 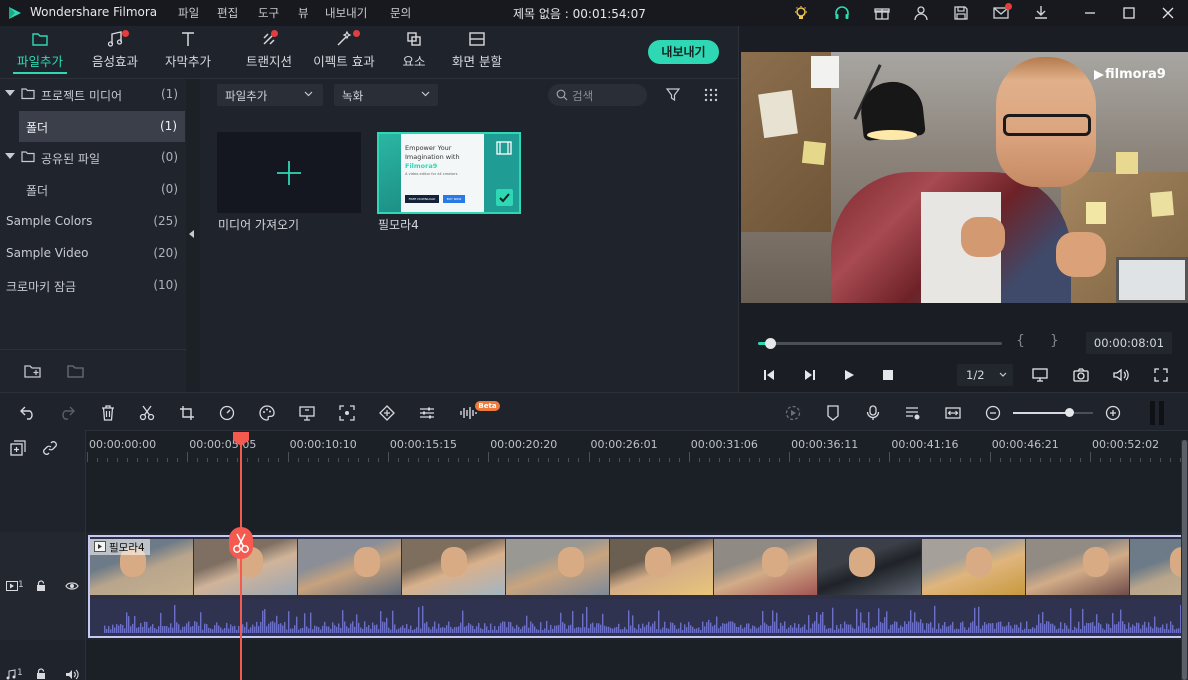 What do you see at coordinates (147, 413) in the screenshot?
I see `scissors-icon` at bounding box center [147, 413].